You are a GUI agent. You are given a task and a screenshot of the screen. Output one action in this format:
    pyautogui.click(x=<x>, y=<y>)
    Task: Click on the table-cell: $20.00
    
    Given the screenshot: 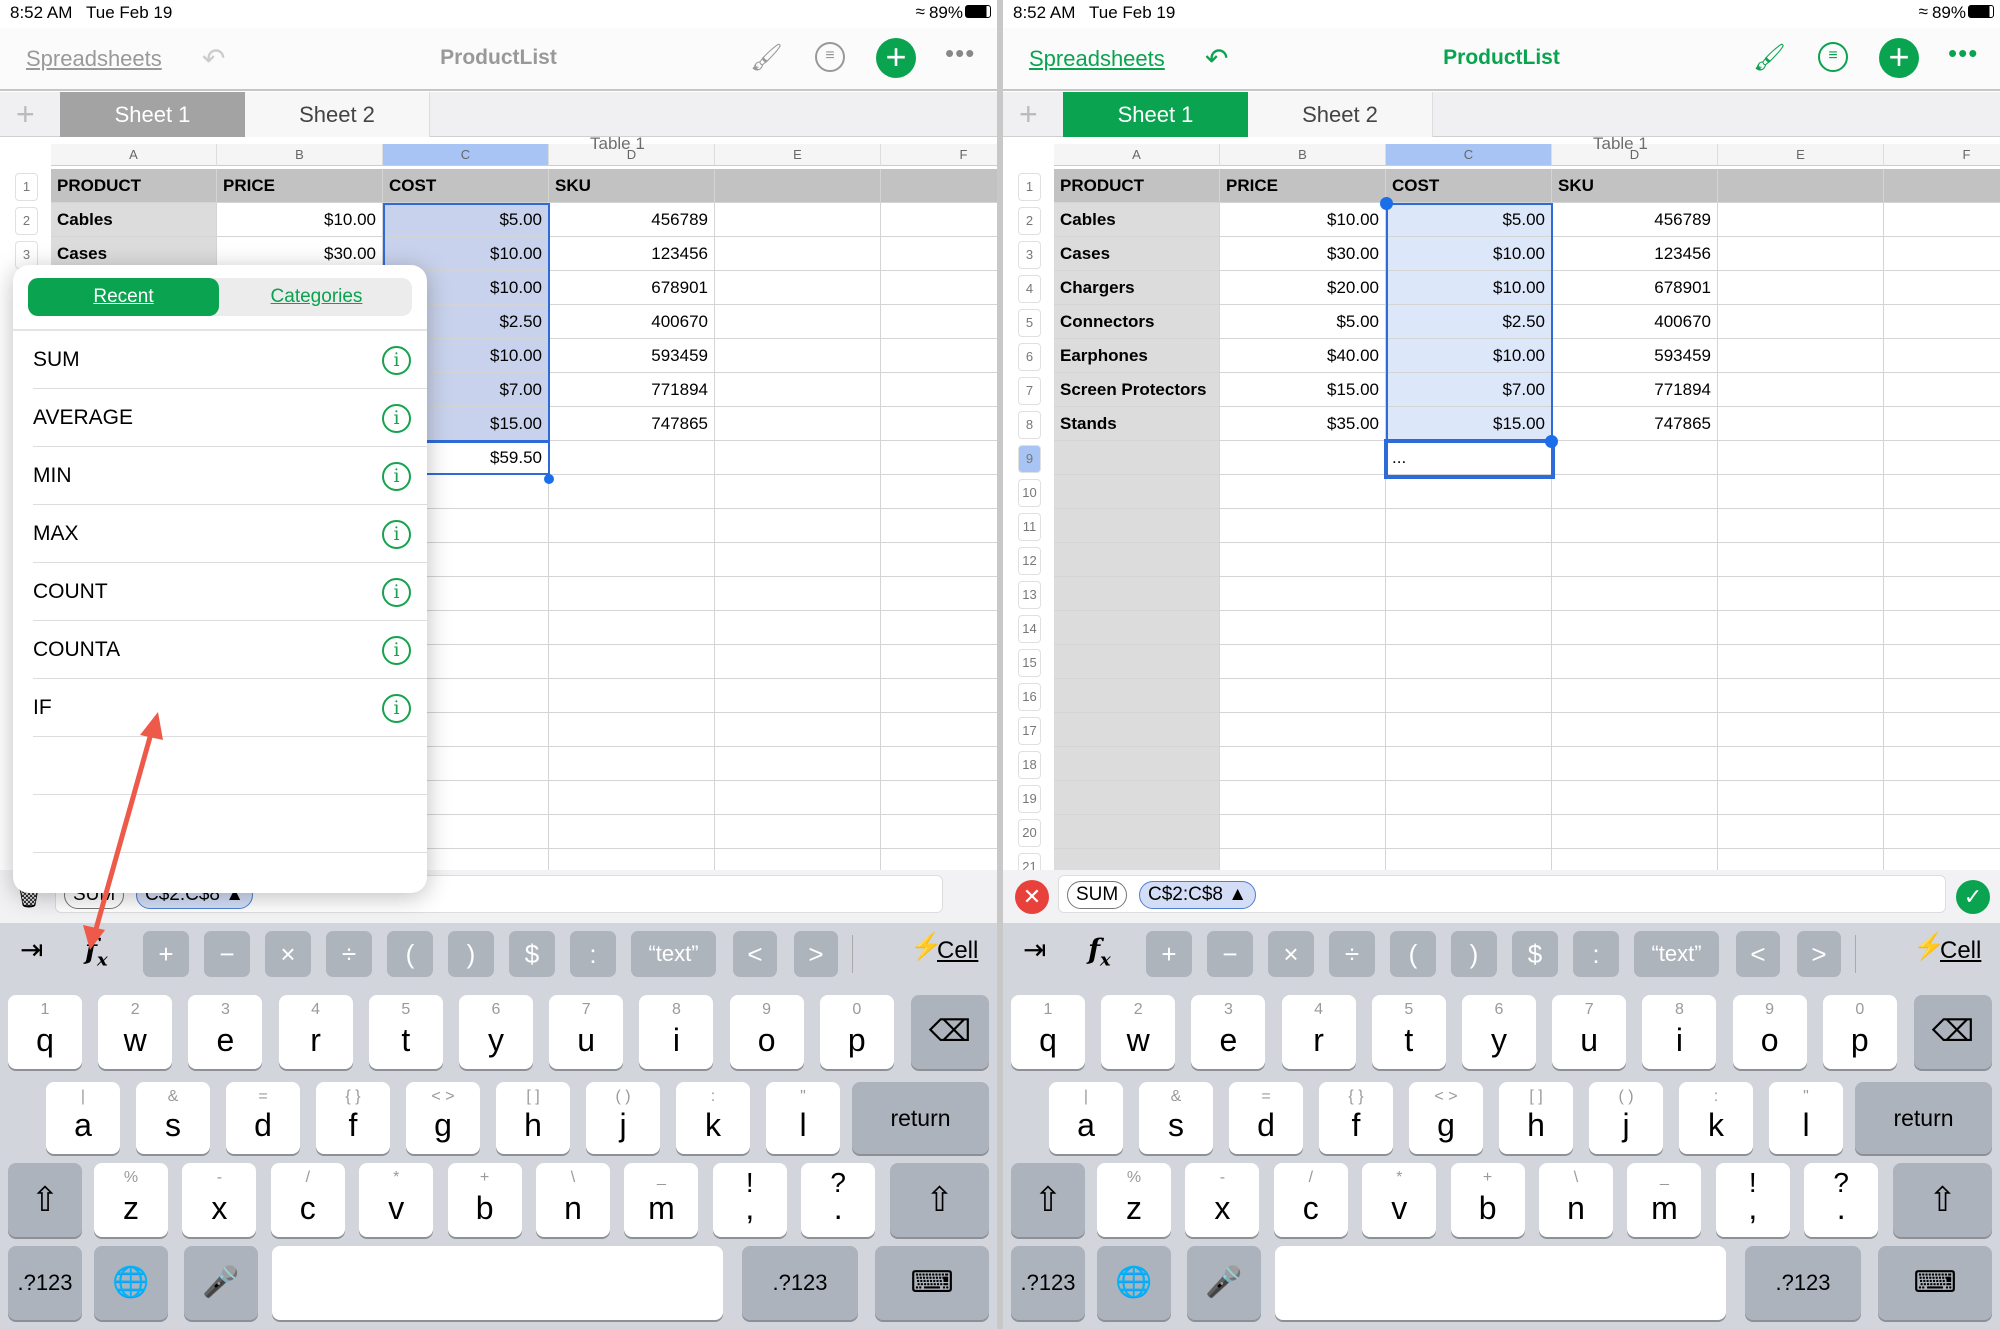 What is the action you would take?
    pyautogui.click(x=1303, y=288)
    